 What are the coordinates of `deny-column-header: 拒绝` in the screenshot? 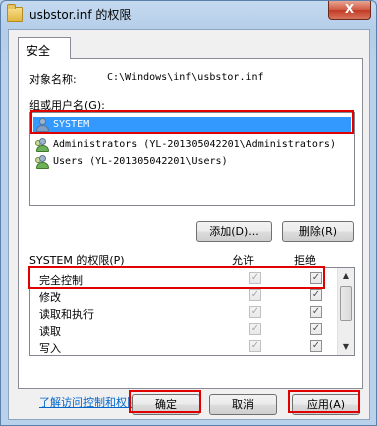 It's located at (305, 260).